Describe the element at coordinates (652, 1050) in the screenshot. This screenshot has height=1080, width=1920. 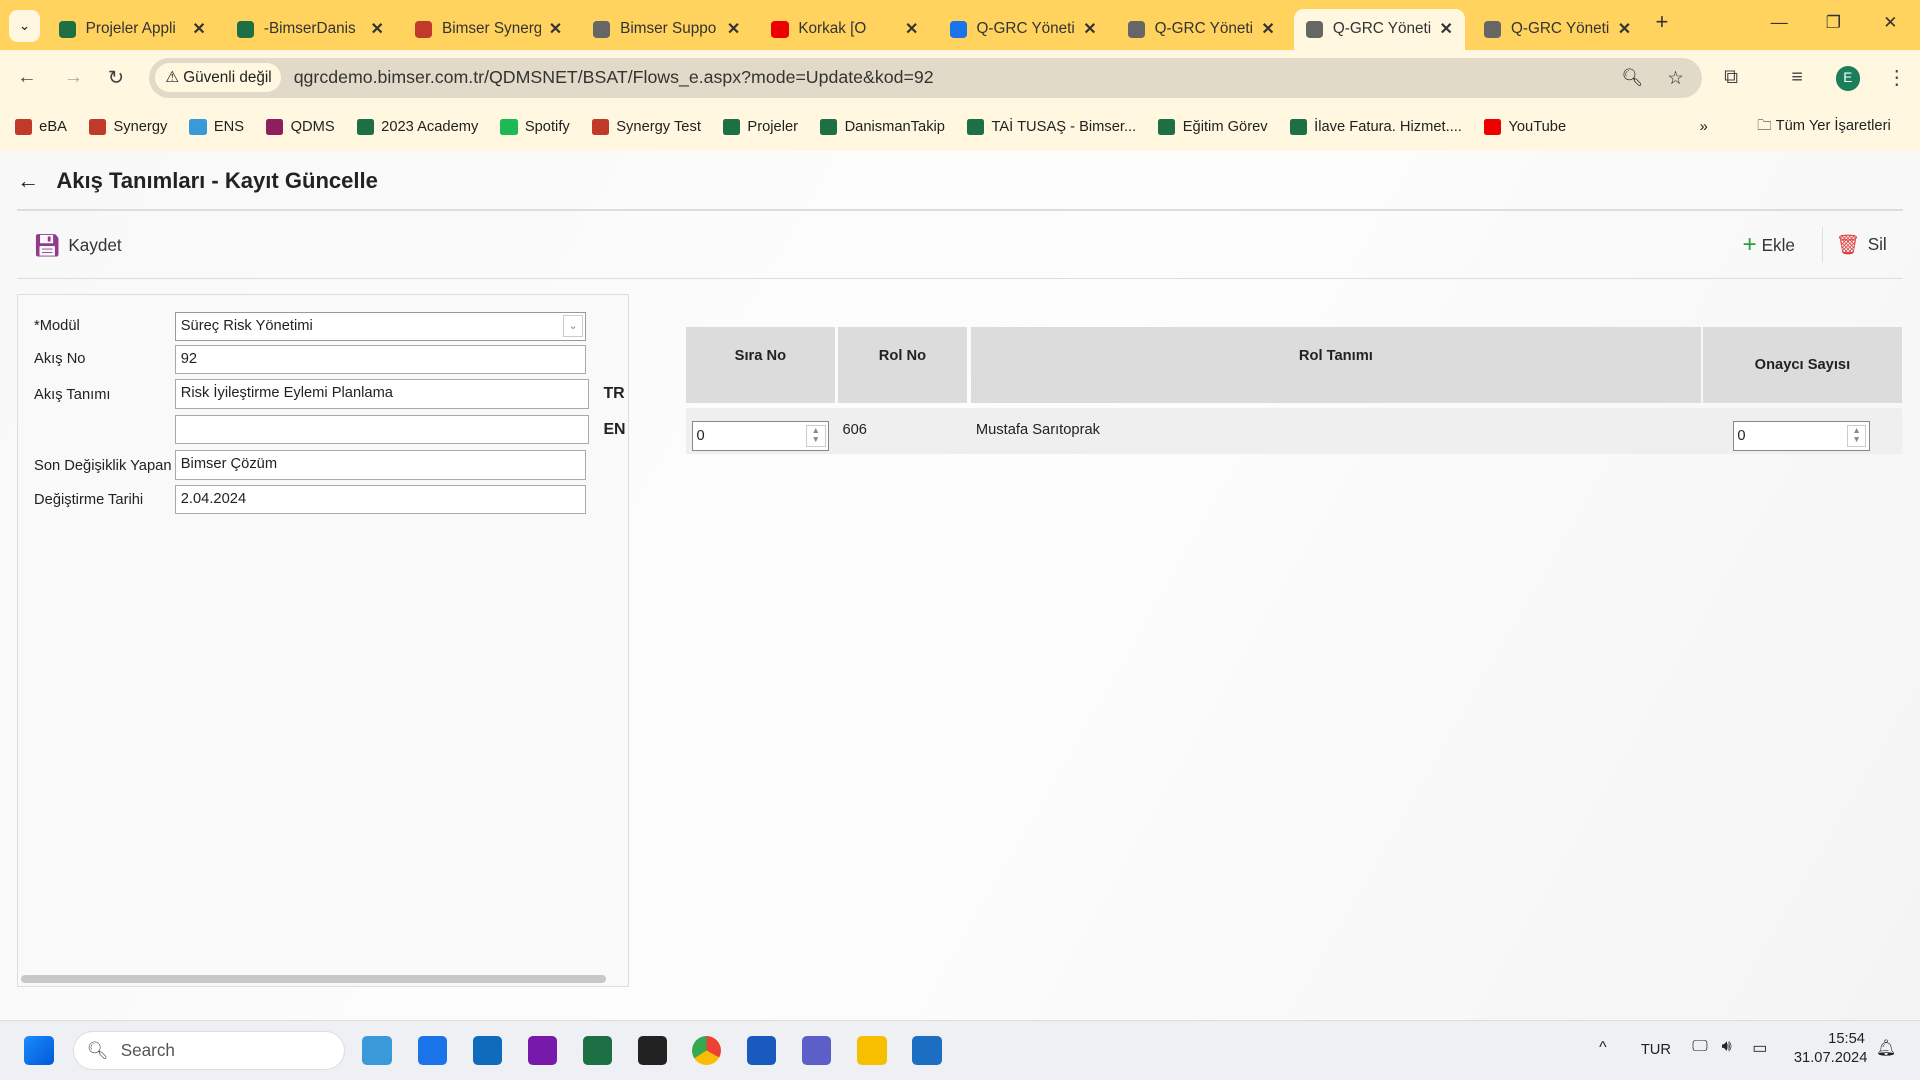
I see `sticky-notes-icon` at that location.